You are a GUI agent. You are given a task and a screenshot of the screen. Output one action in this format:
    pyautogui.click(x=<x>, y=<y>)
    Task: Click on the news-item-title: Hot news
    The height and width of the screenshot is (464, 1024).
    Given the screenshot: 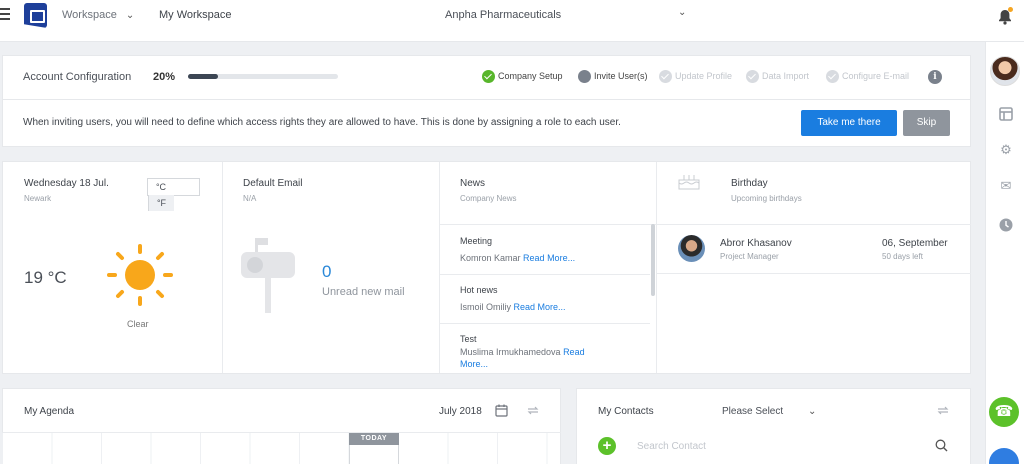 What is the action you would take?
    pyautogui.click(x=479, y=290)
    